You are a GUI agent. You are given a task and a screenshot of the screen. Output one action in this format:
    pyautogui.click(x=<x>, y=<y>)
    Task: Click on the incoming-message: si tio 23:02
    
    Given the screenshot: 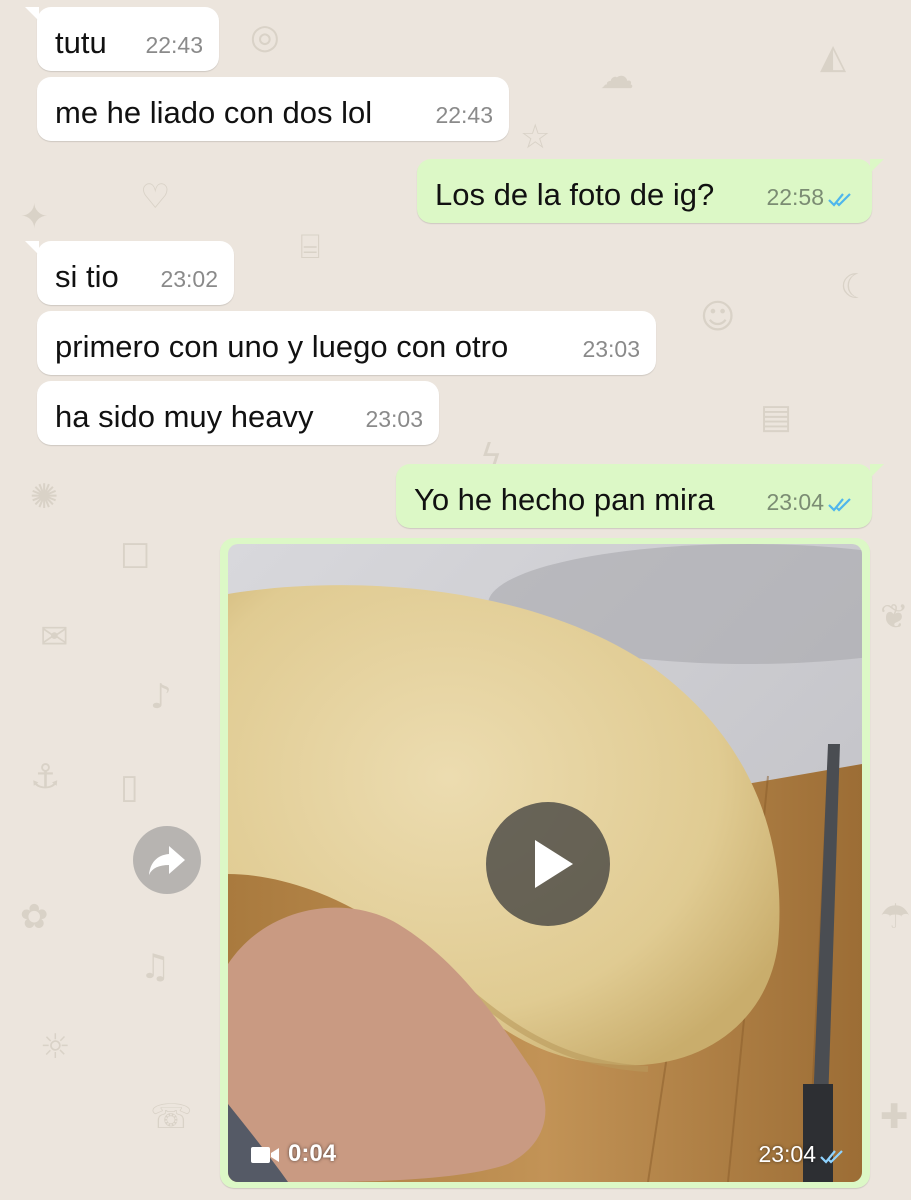 What is the action you would take?
    pyautogui.click(x=129, y=273)
    